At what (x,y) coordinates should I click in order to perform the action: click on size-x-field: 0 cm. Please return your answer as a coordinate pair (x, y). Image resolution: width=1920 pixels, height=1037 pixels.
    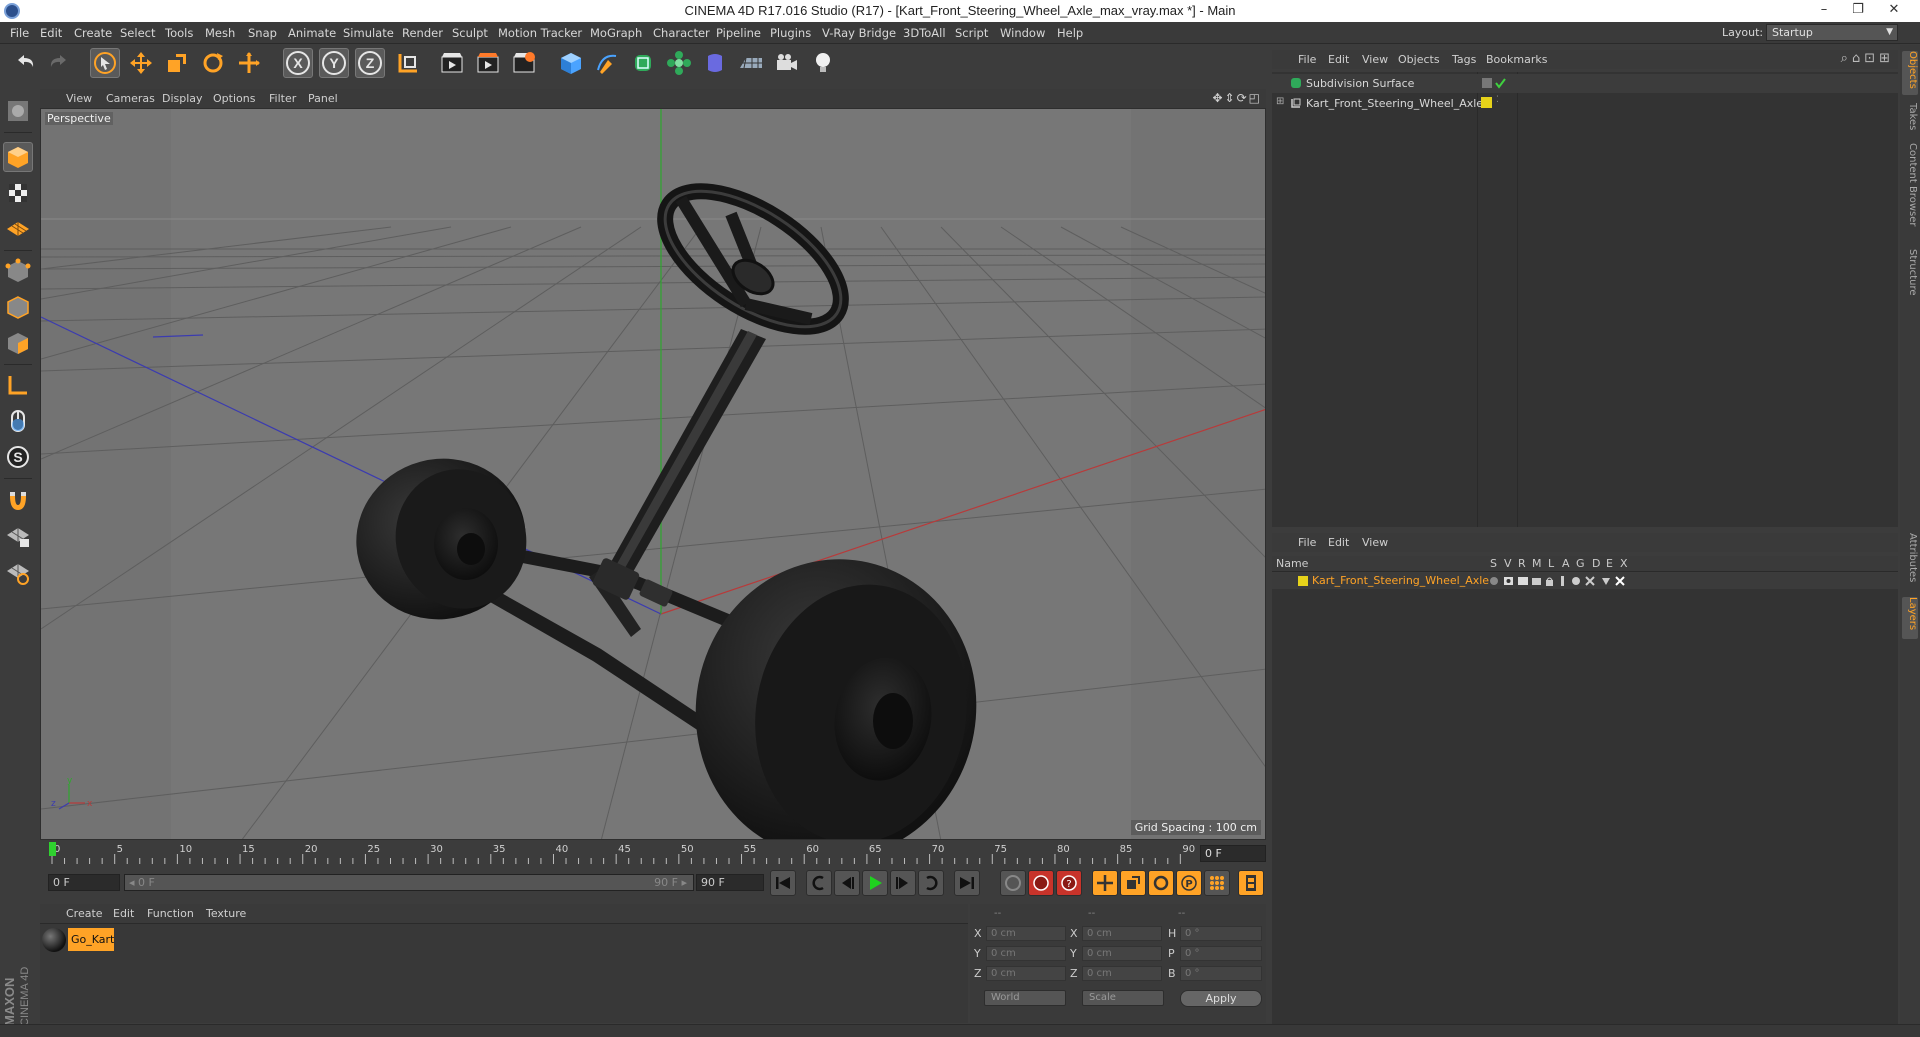
    Looking at the image, I should click on (1122, 933).